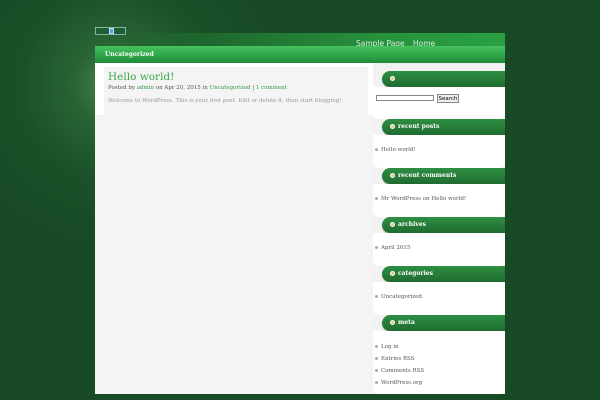  I want to click on meta-author-link: admin, so click(145, 88).